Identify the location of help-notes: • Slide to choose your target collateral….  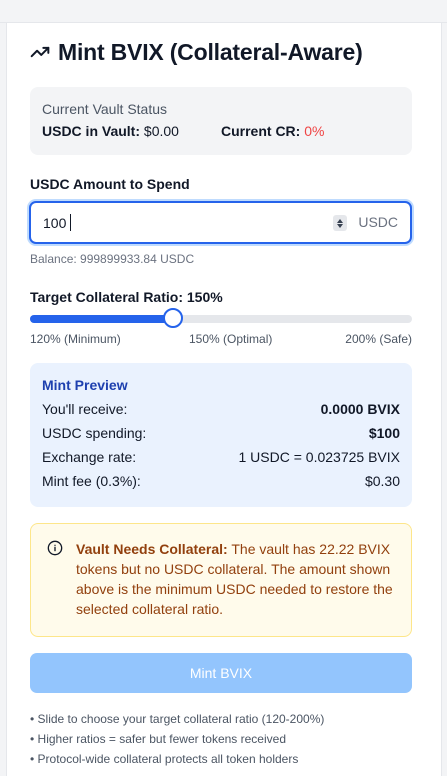
(177, 739).